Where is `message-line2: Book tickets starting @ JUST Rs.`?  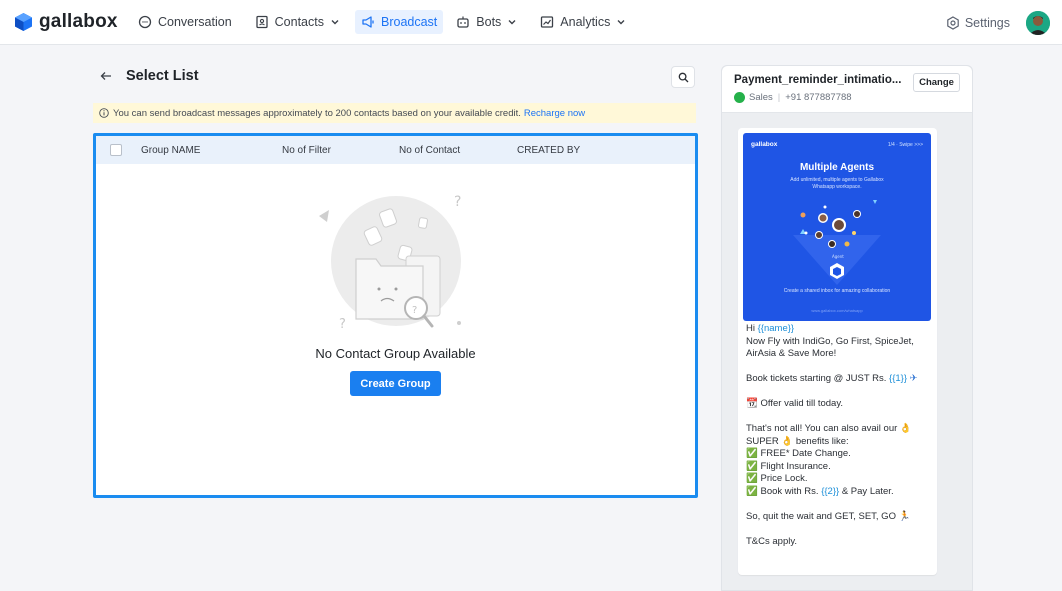 message-line2: Book tickets starting @ JUST Rs. is located at coordinates (816, 378).